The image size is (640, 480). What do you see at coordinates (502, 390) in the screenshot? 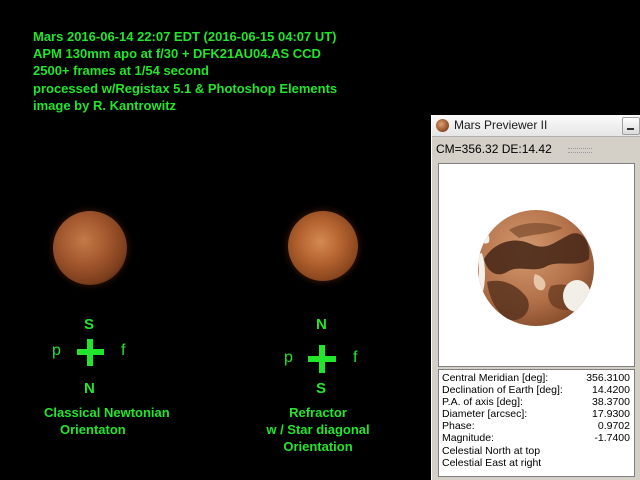
I see `info-label: Declination of Earth [deg]:` at bounding box center [502, 390].